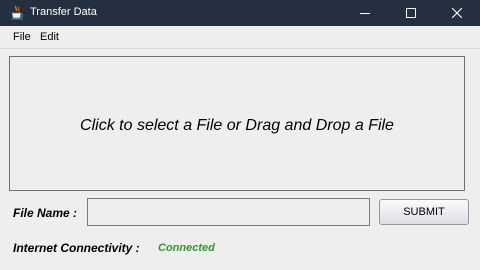  What do you see at coordinates (424, 212) in the screenshot?
I see `submit-button: SUBMIT` at bounding box center [424, 212].